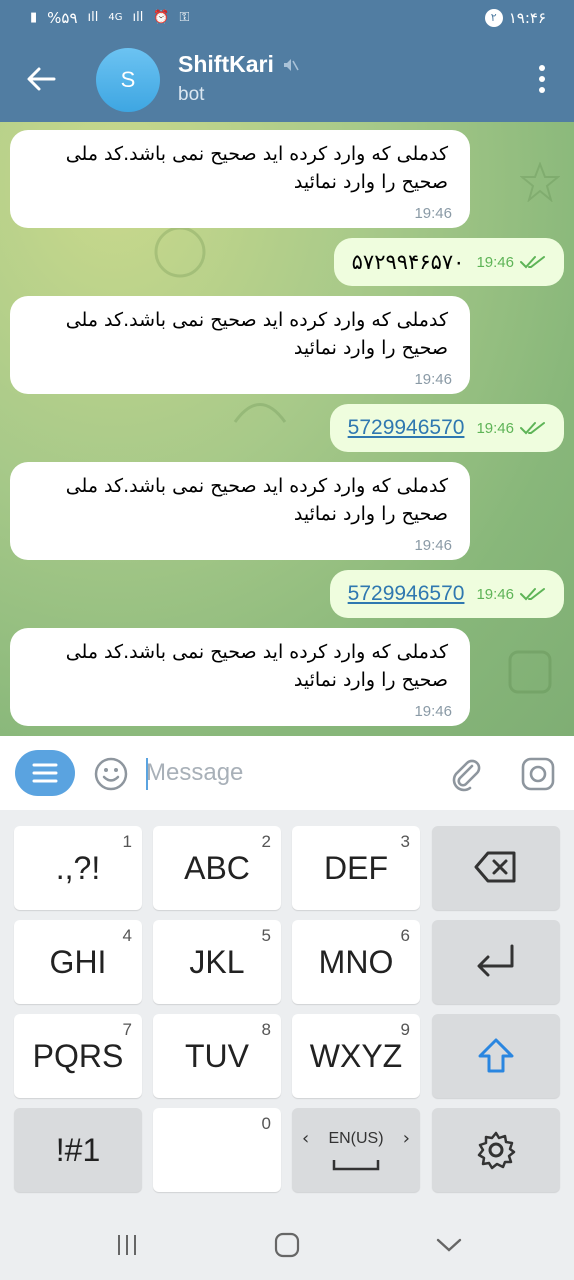 This screenshot has height=1280, width=574. Describe the element at coordinates (93, 17) in the screenshot. I see `signal-icon: ıll` at that location.